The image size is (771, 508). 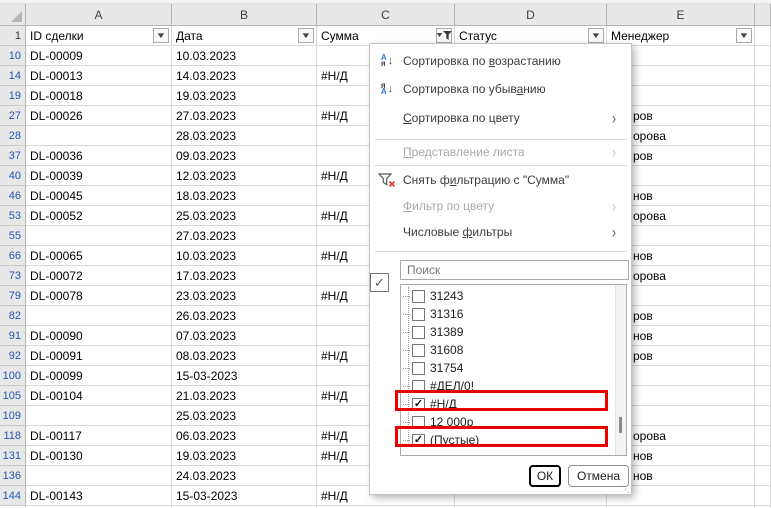 What do you see at coordinates (244, 336) in the screenshot?
I see `date-cell: 07.03.2023` at bounding box center [244, 336].